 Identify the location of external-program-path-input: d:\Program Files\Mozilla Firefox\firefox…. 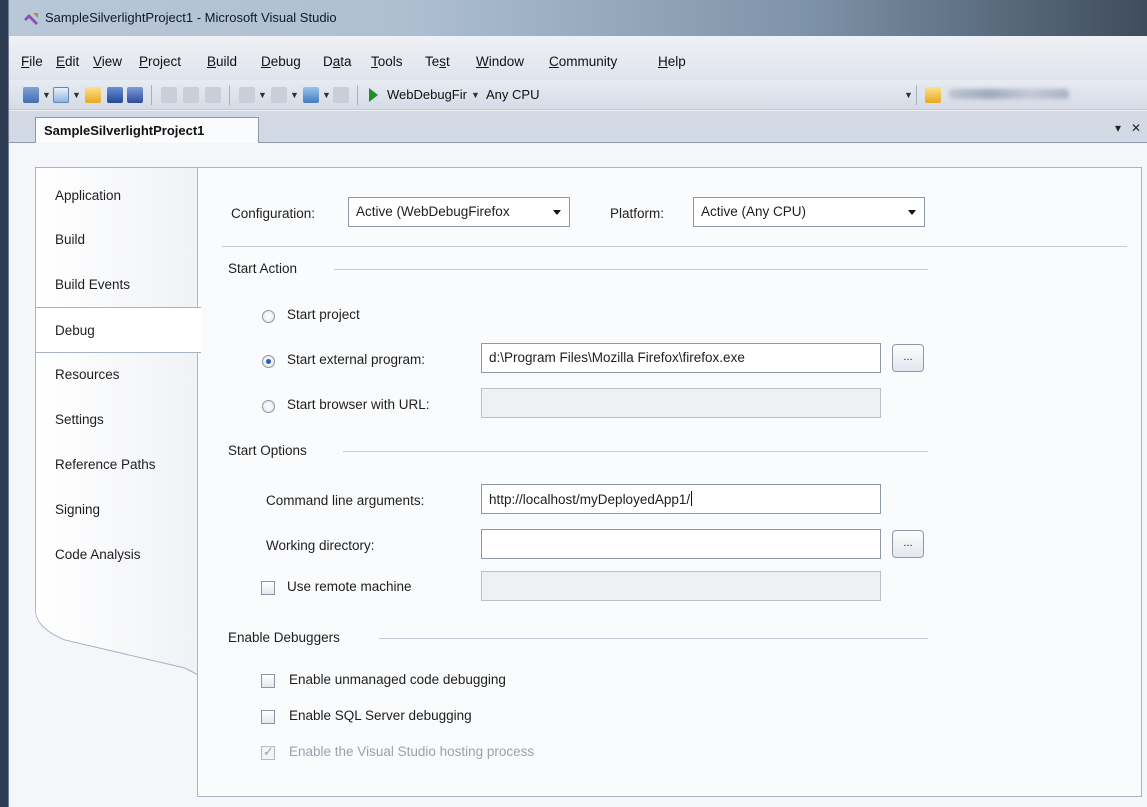
(681, 358).